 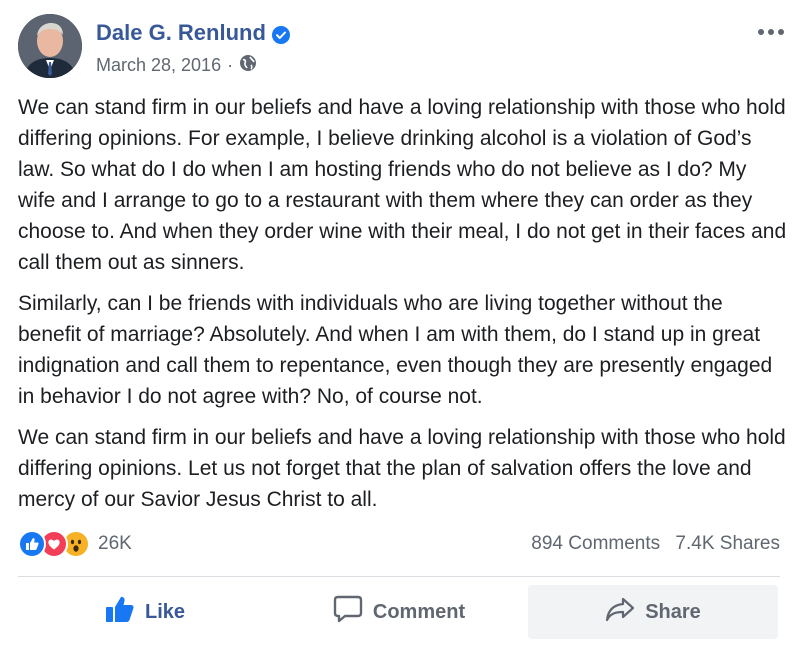 What do you see at coordinates (727, 543) in the screenshot?
I see `shares-count: 7.4K Shares` at bounding box center [727, 543].